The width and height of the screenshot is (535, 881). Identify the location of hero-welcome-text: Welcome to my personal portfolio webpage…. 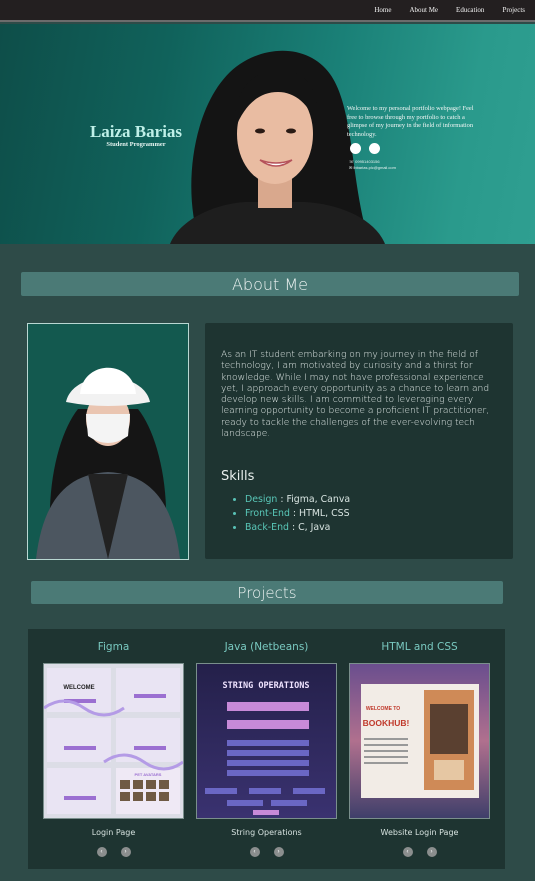
(410, 121).